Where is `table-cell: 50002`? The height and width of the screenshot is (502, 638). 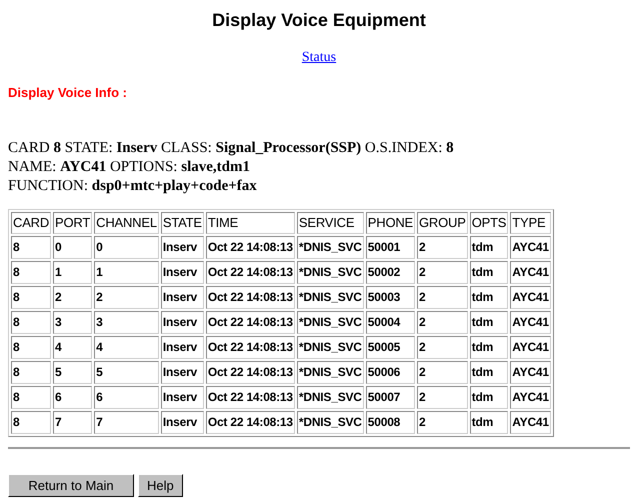
table-cell: 50002 is located at coordinates (391, 272).